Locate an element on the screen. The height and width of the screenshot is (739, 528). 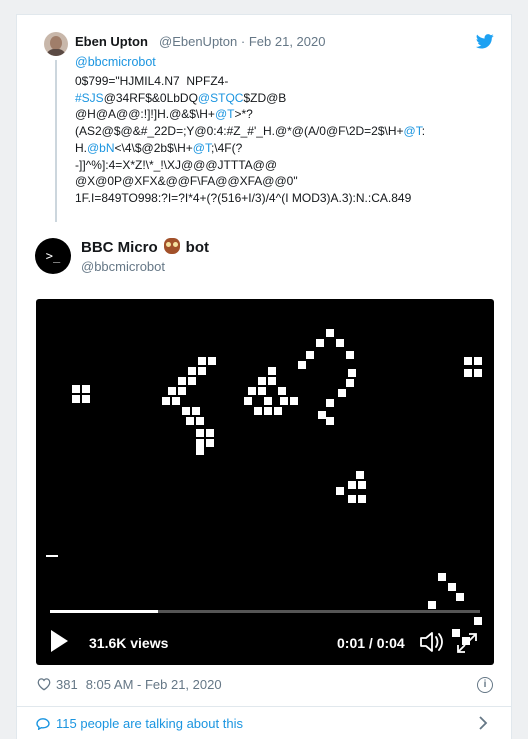
video-time: 0:01 / 0:04 is located at coordinates (371, 643).